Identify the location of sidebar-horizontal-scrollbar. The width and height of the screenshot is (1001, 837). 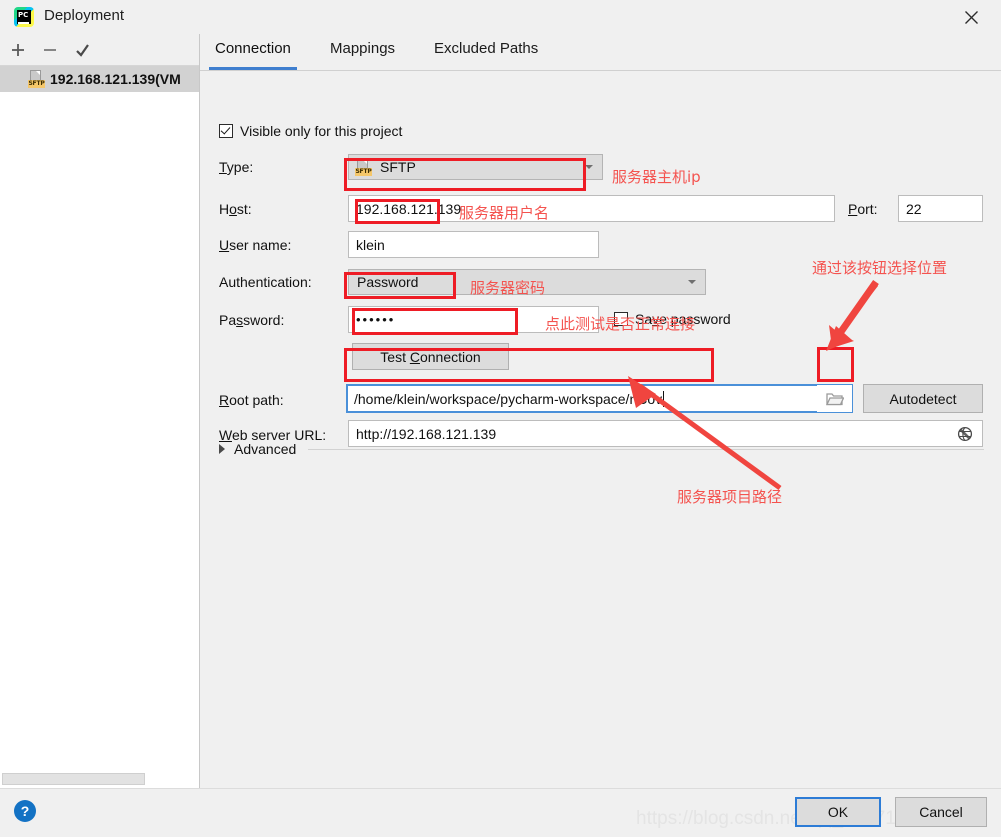
(99, 779).